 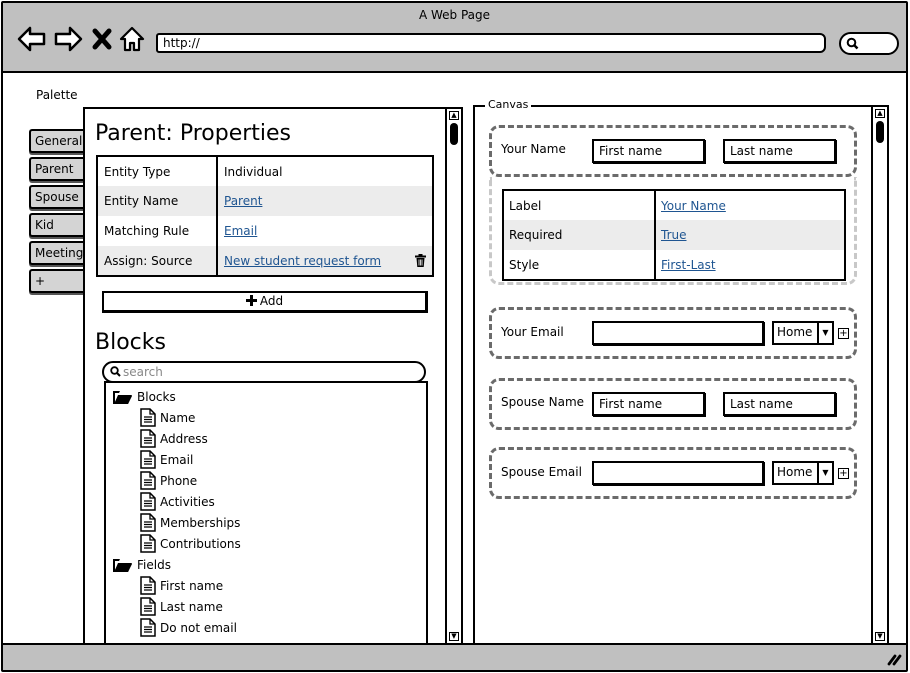 I want to click on properties-scrollbar: ▲ ▼, so click(x=453, y=376).